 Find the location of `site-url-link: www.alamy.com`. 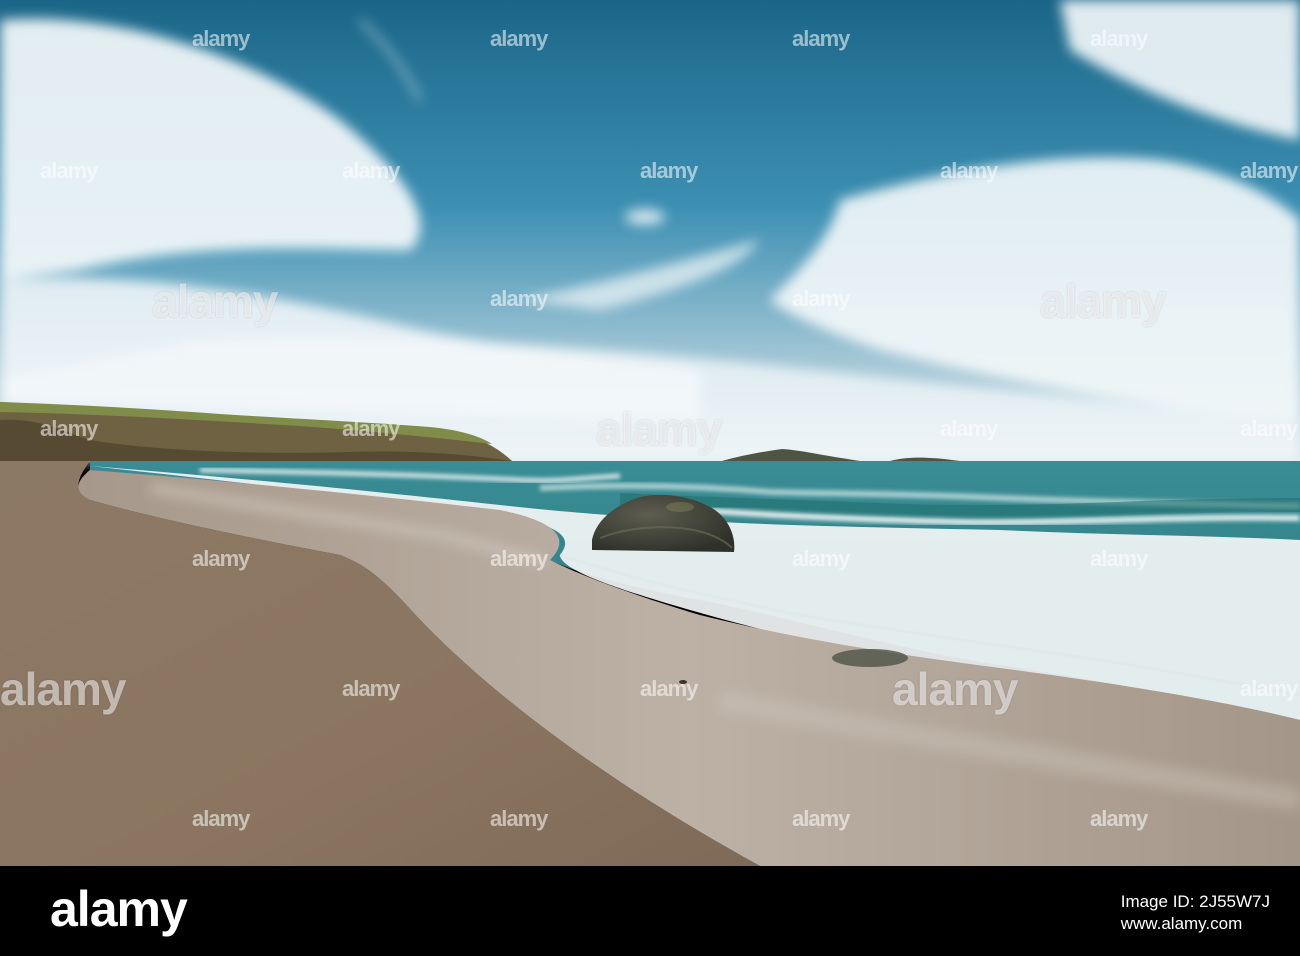

site-url-link: www.alamy.com is located at coordinates (1195, 924).